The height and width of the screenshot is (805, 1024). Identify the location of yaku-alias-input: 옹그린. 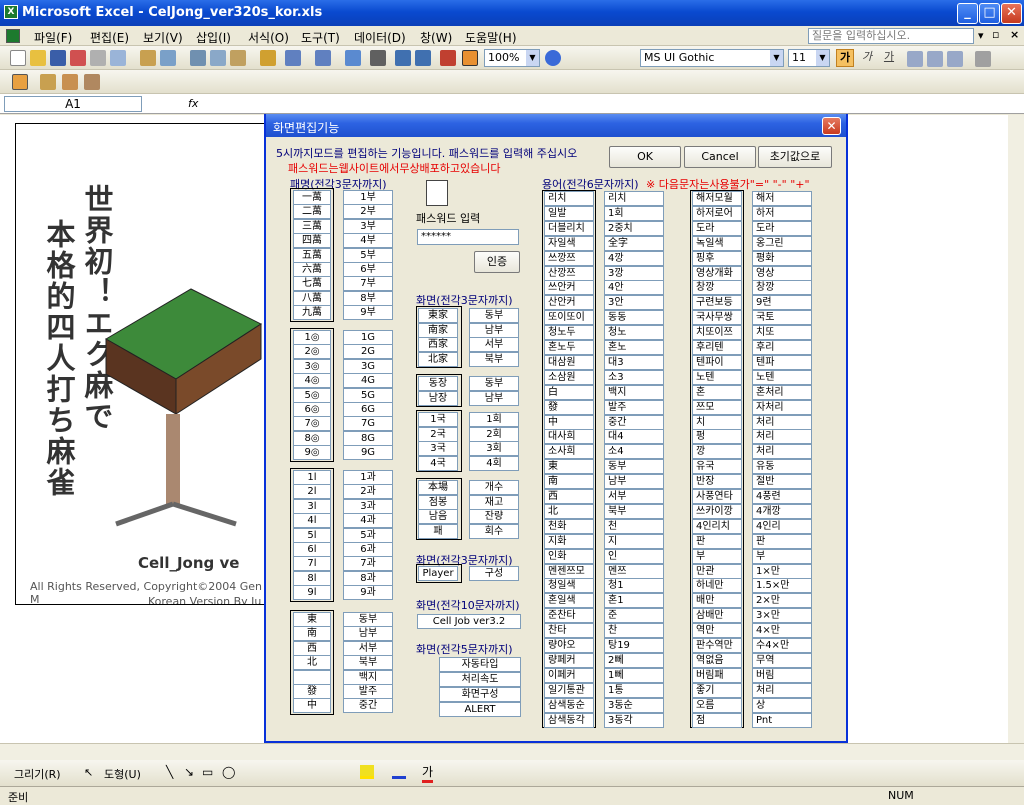
(782, 243).